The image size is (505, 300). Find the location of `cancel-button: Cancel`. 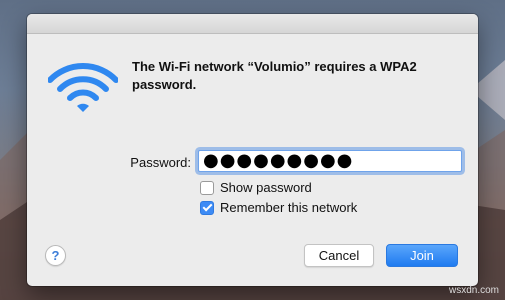

cancel-button: Cancel is located at coordinates (339, 255).